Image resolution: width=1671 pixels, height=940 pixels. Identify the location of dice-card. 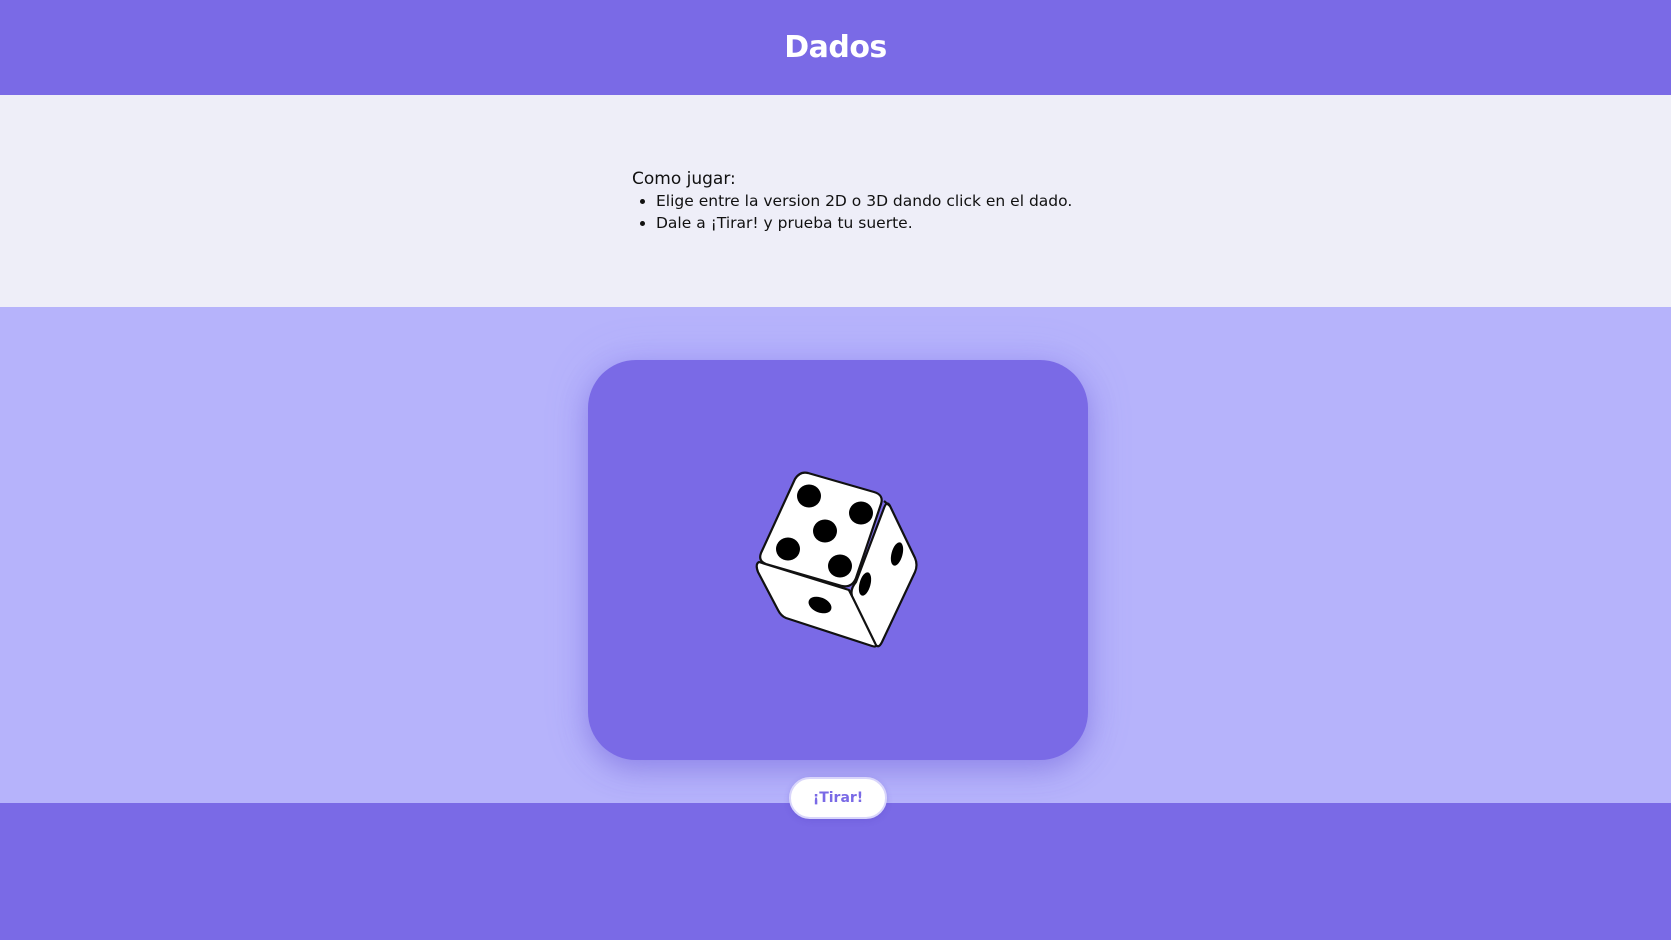
(838, 560).